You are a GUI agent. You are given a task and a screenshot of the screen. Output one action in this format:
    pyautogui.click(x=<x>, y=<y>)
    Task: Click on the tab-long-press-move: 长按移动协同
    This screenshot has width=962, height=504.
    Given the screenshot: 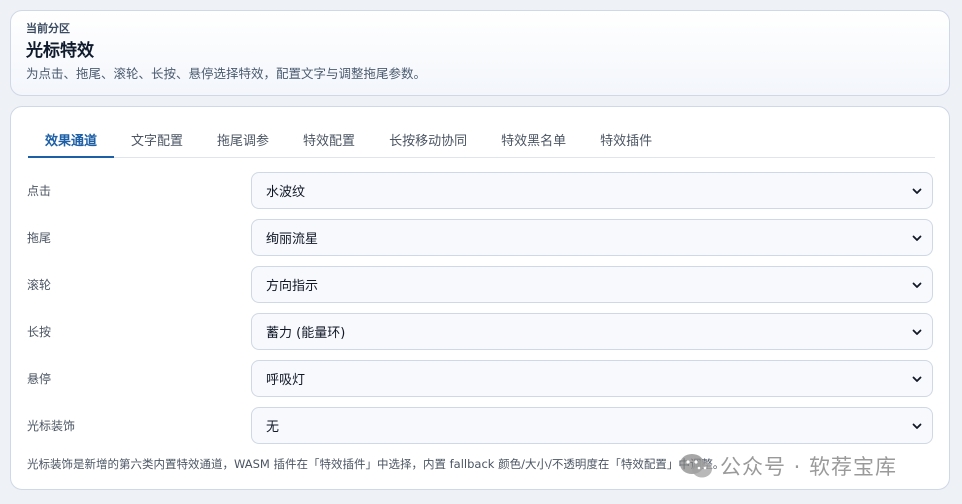 What is the action you would take?
    pyautogui.click(x=428, y=139)
    